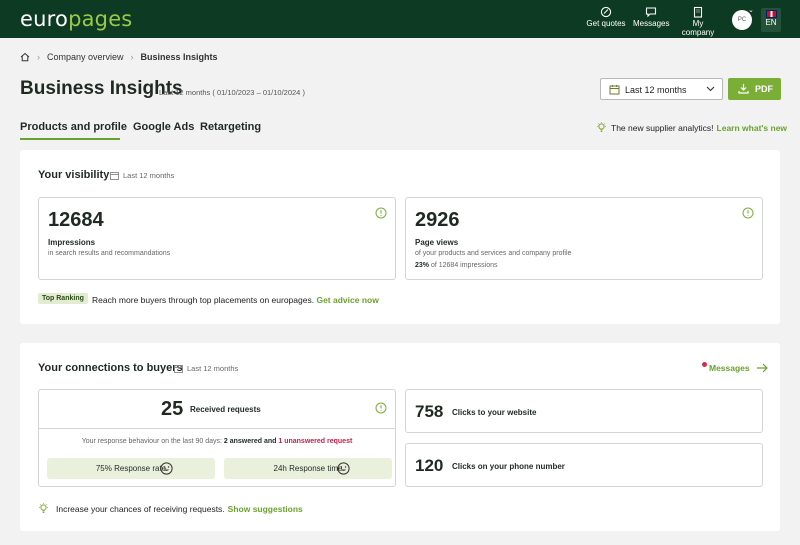  Describe the element at coordinates (217, 428) in the screenshot. I see `divider` at that location.